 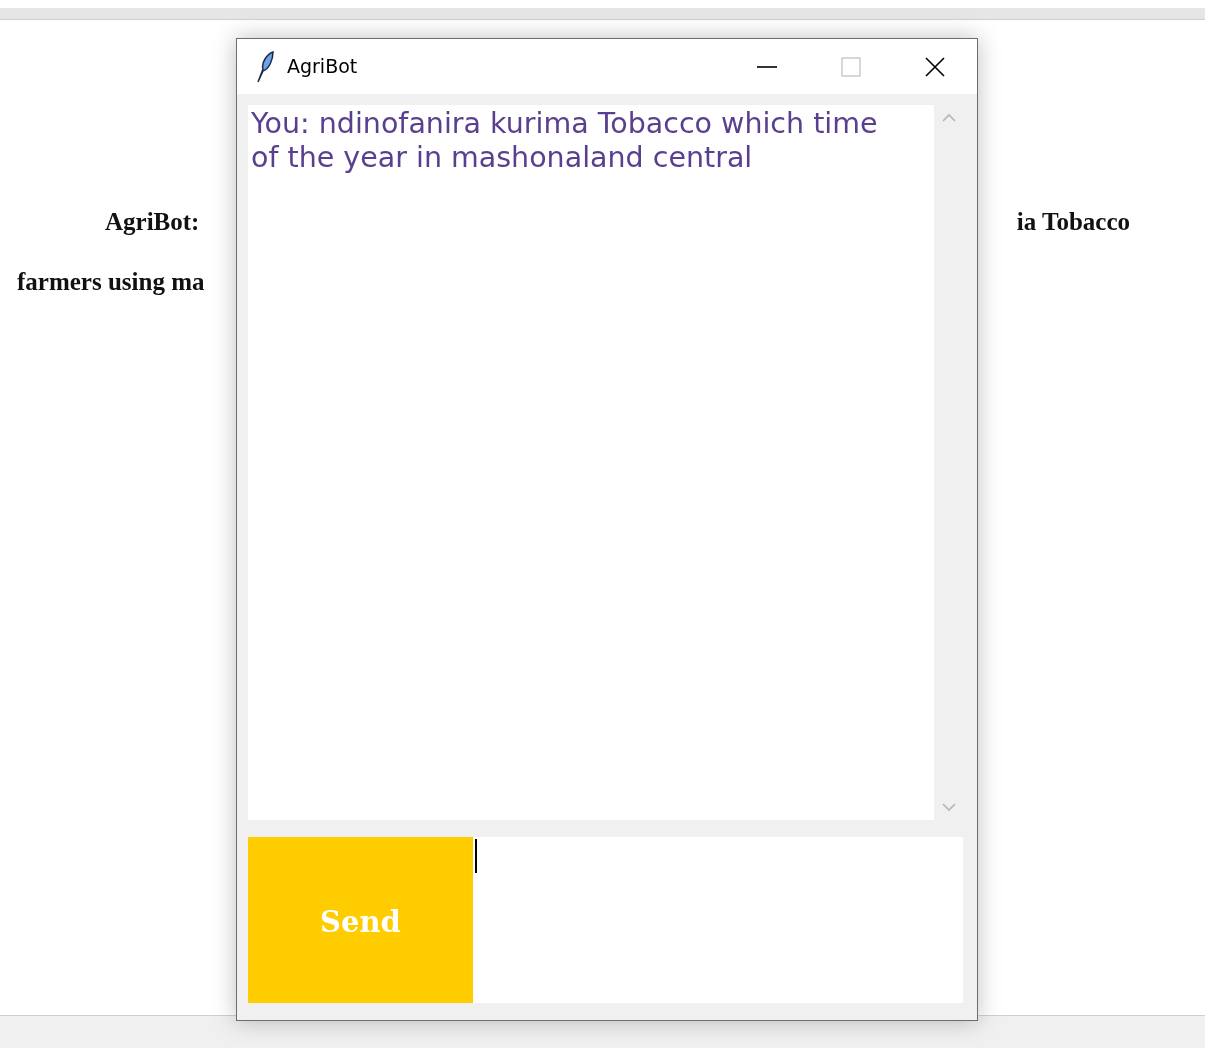 What do you see at coordinates (948, 807) in the screenshot?
I see `scroll-down-icon` at bounding box center [948, 807].